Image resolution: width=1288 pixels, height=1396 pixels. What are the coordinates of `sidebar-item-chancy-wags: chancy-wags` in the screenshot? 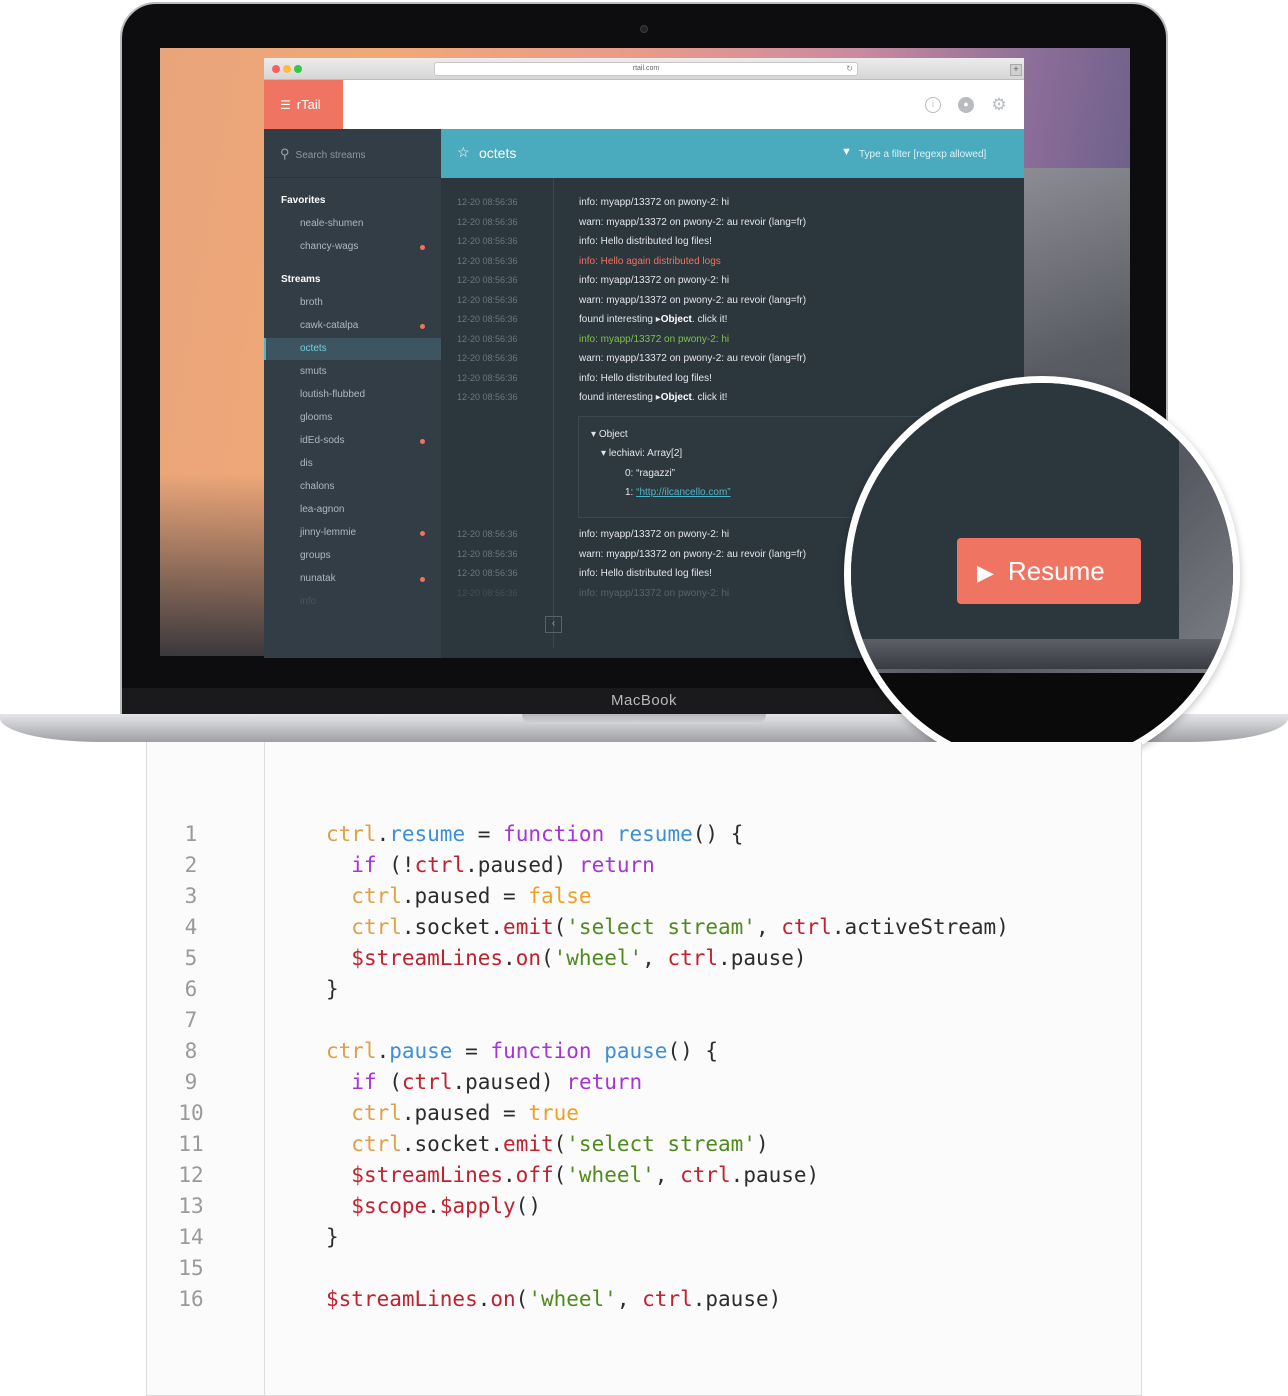 It's located at (352, 247).